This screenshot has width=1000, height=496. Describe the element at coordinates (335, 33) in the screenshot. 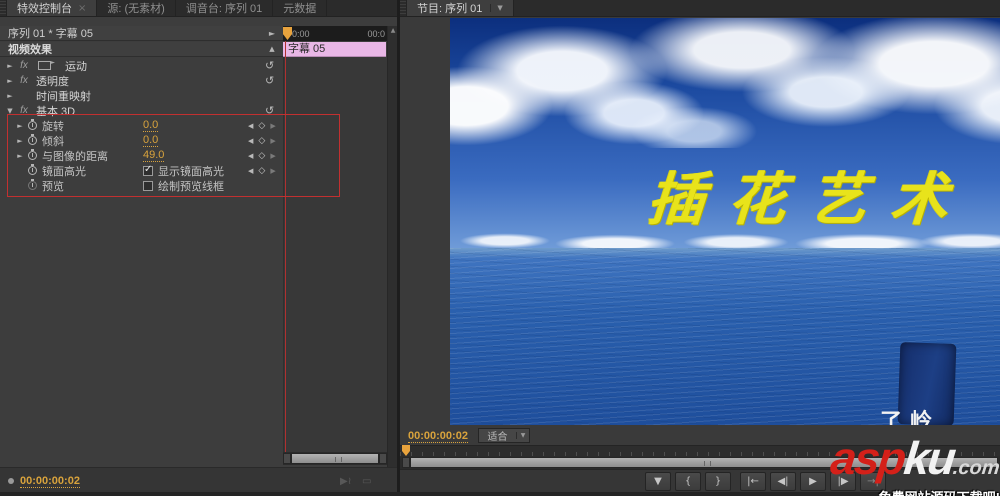

I see `mini-timeline-ruler: 0:00 00:0` at that location.